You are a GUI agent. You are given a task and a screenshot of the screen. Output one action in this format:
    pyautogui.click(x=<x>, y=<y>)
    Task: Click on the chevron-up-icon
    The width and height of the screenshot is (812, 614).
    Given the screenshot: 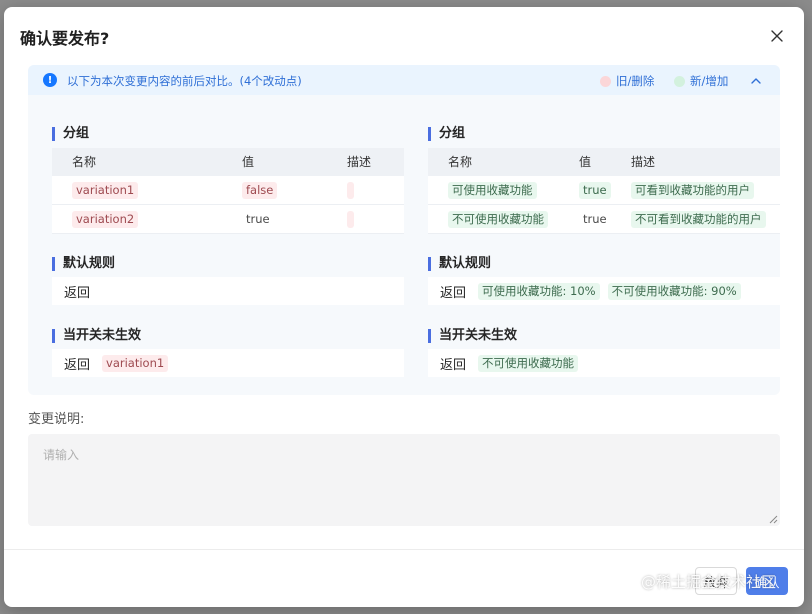 What is the action you would take?
    pyautogui.click(x=756, y=81)
    